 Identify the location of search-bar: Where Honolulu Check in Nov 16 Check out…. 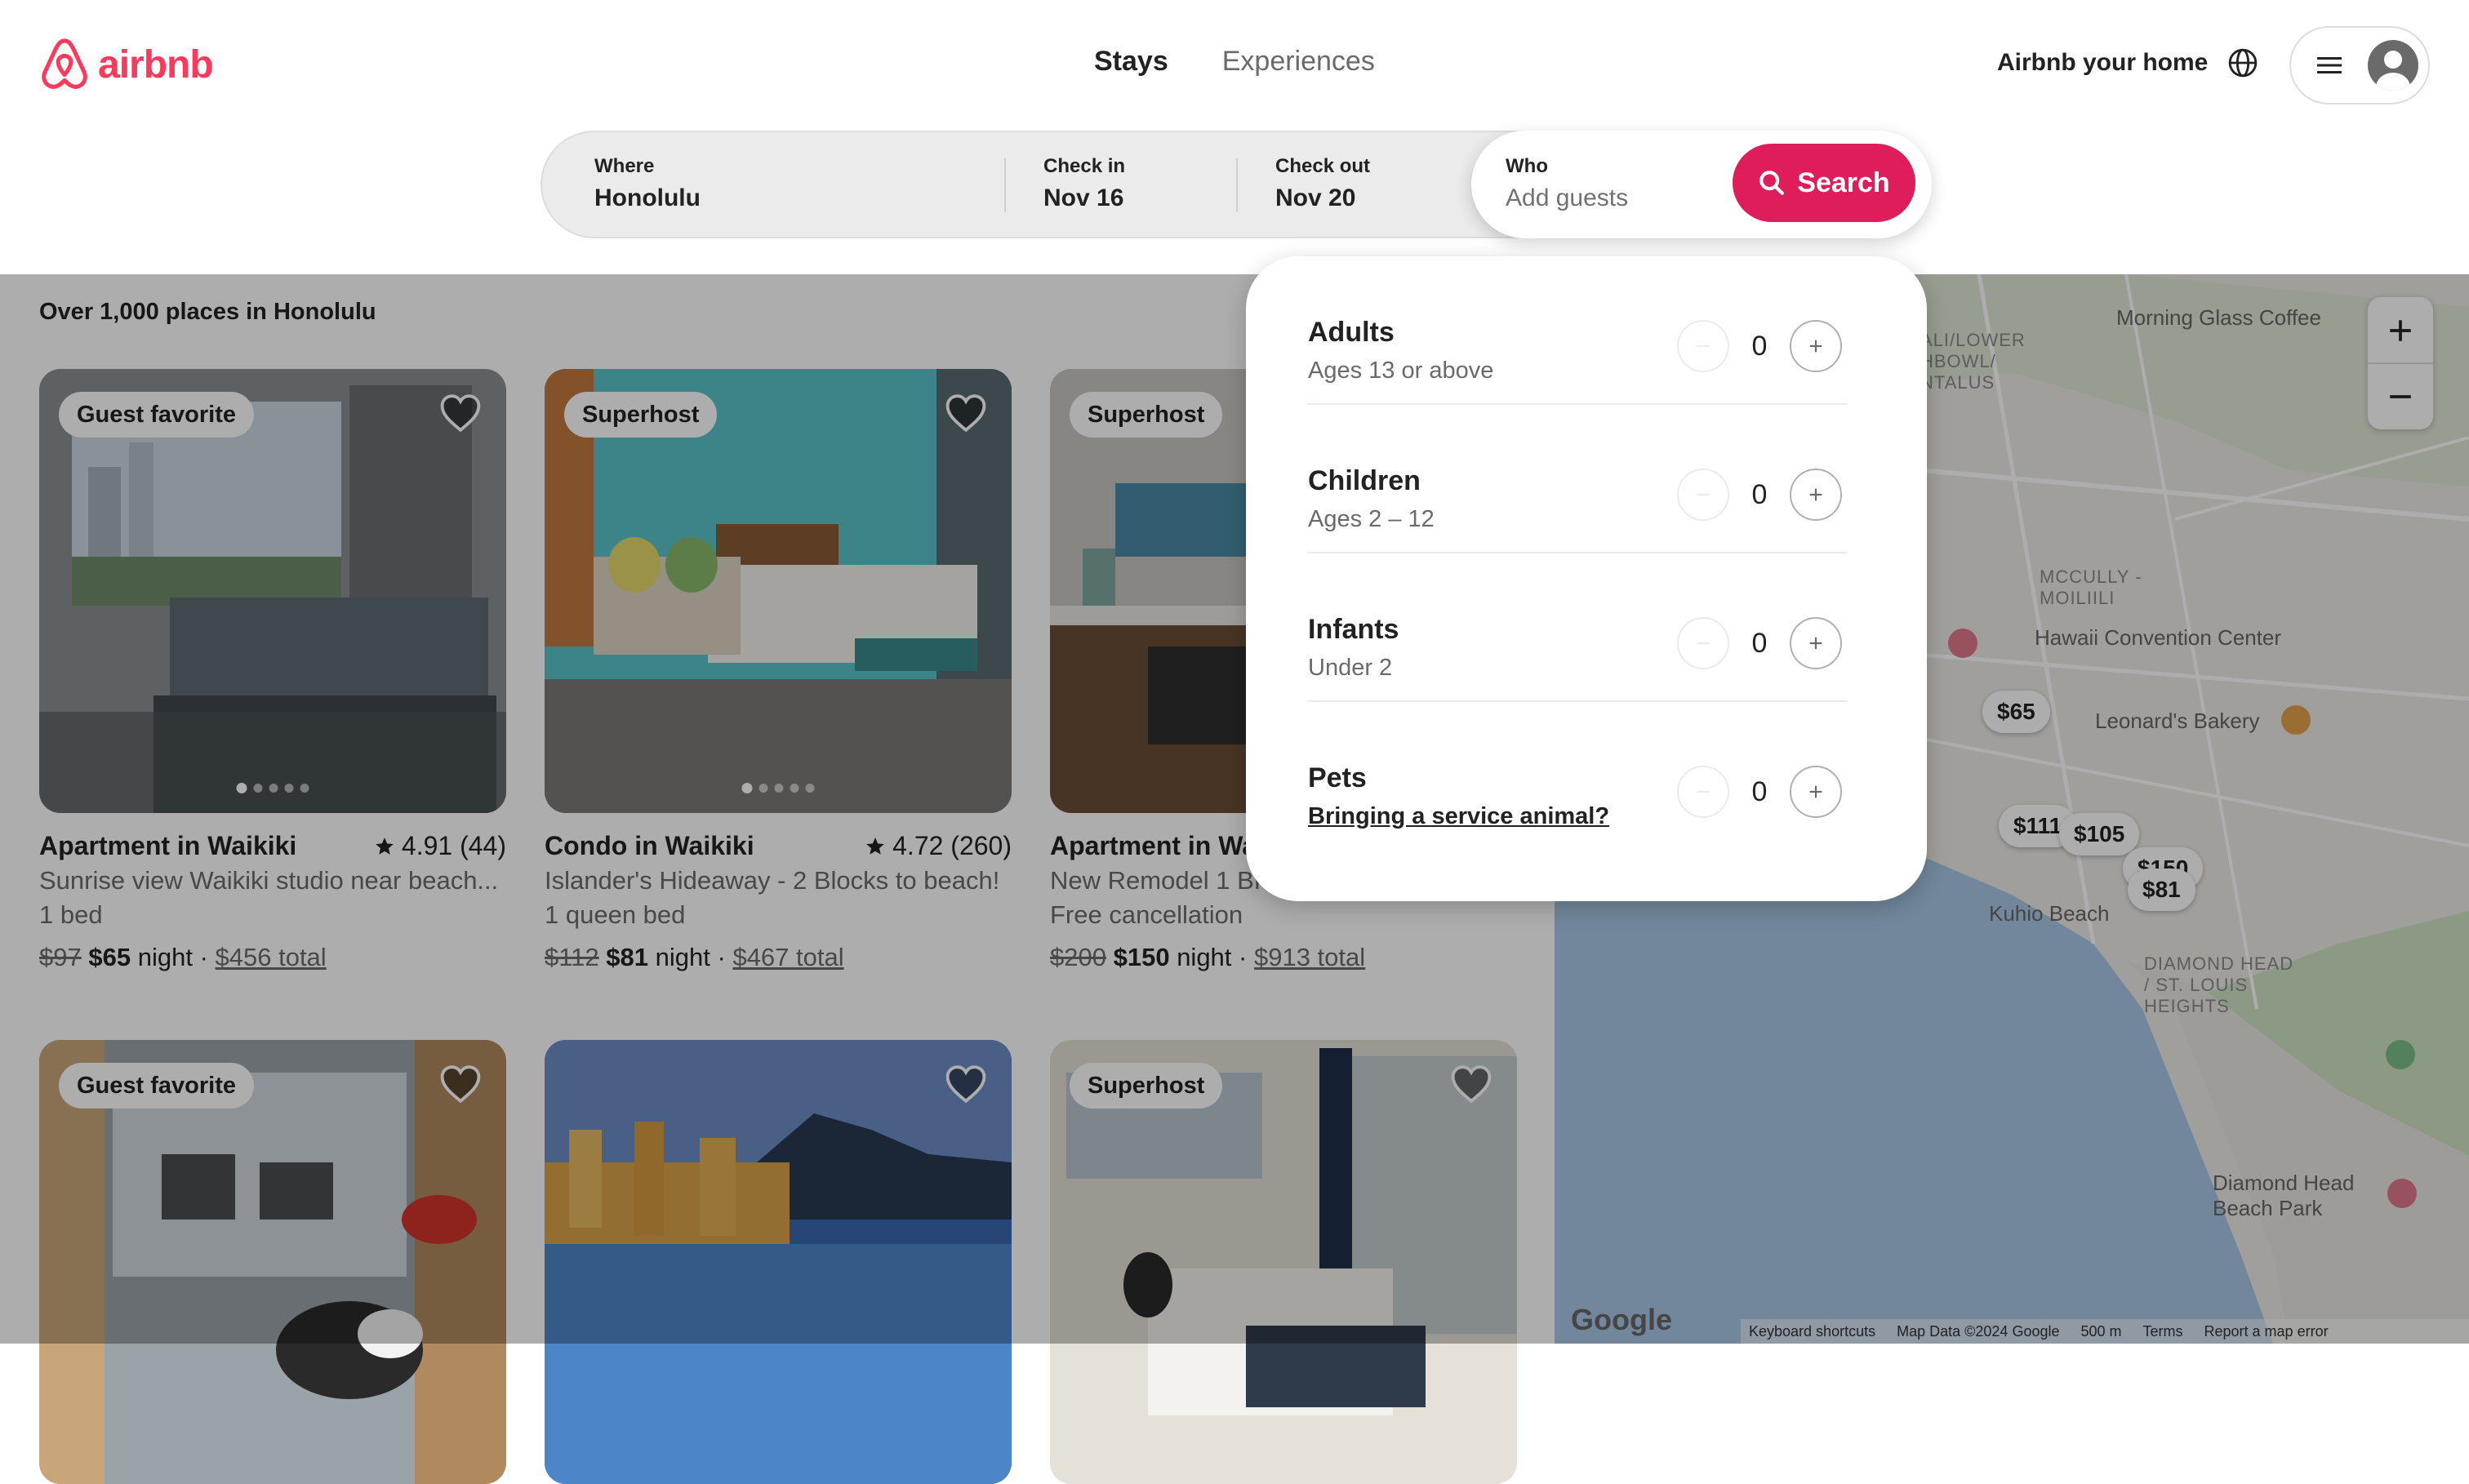
(1236, 184).